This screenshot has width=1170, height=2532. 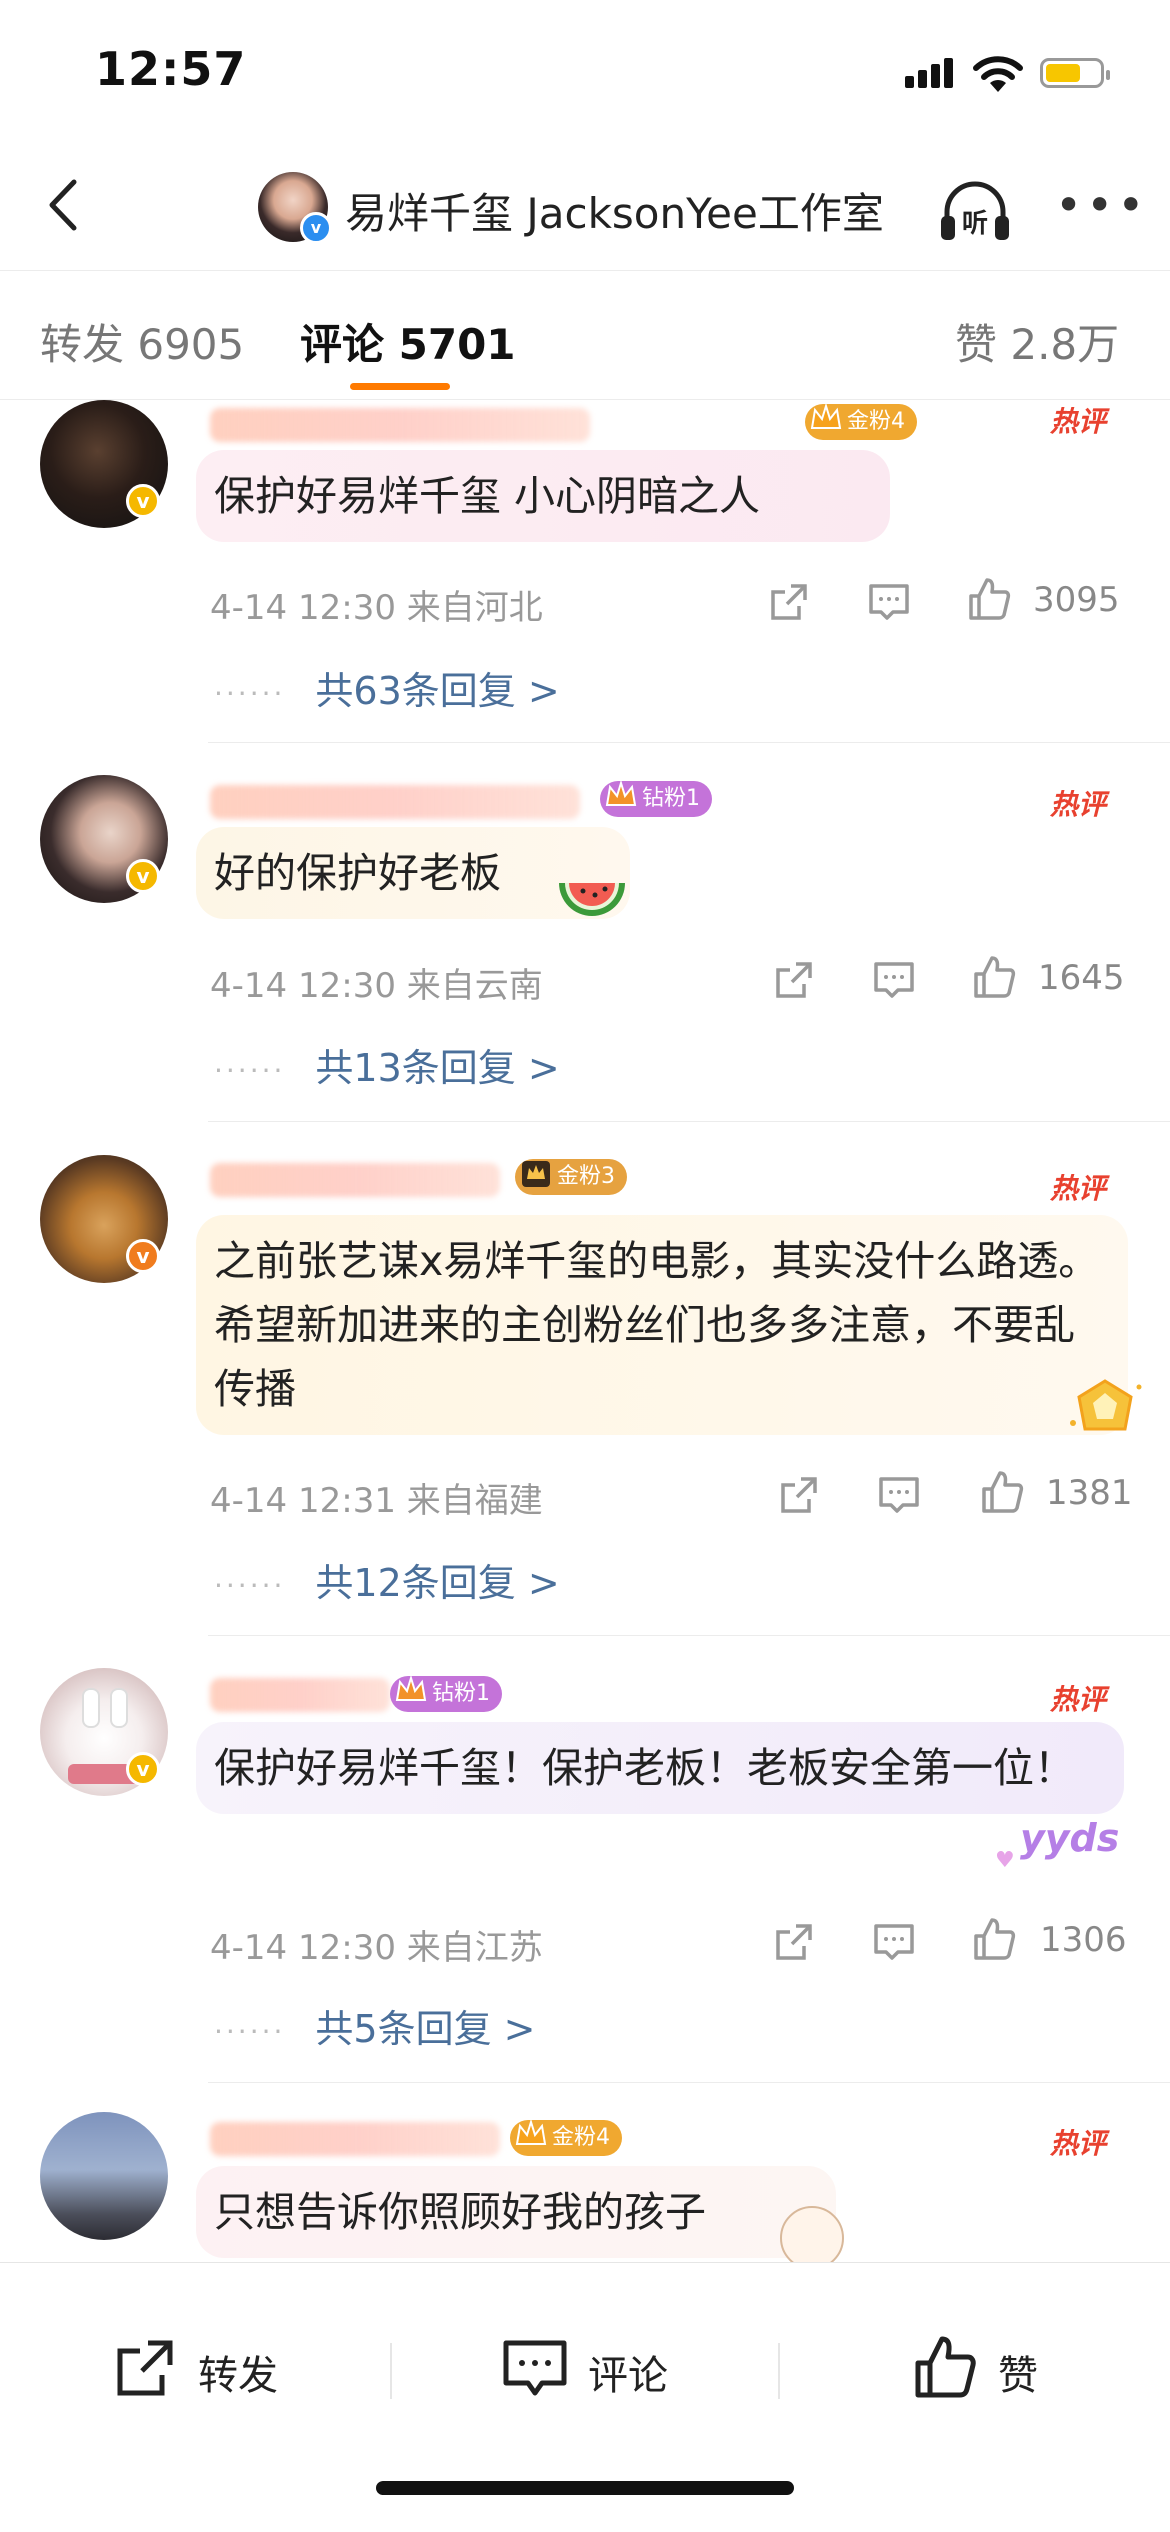 I want to click on tab-likes: 赞 2.8万, so click(x=1037, y=341).